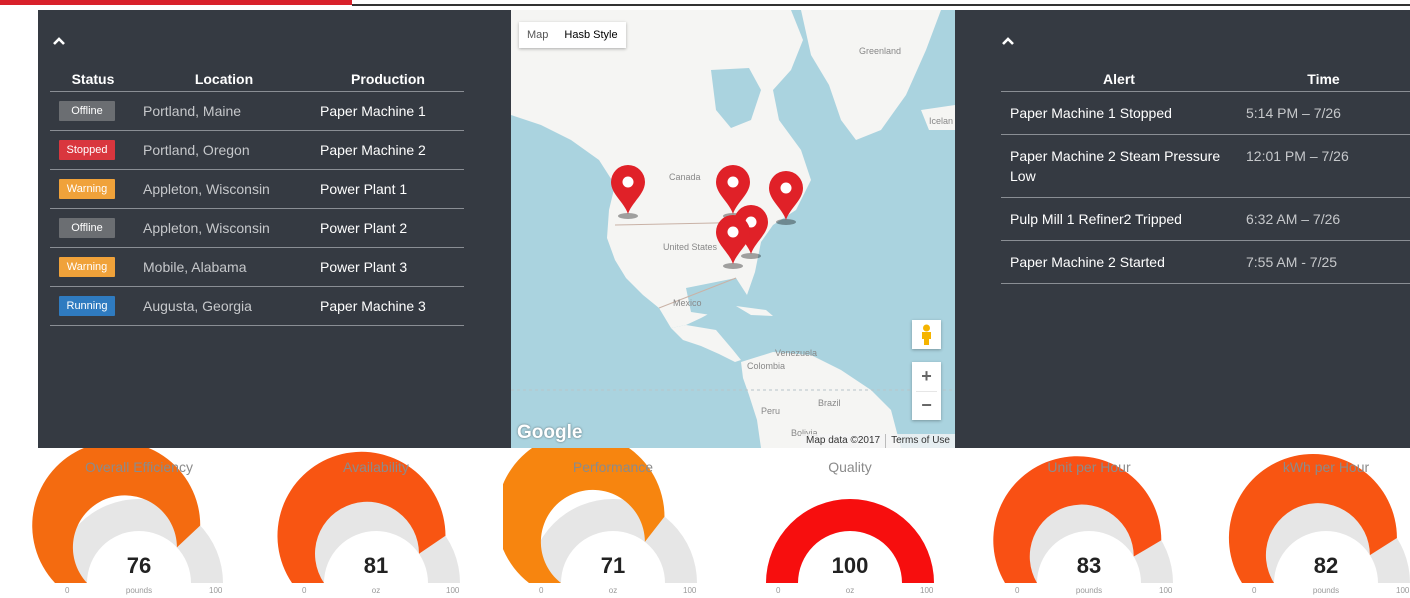 This screenshot has width=1410, height=598. What do you see at coordinates (1297, 156) in the screenshot?
I see `alert-time: 12:01 PM – 7/26` at bounding box center [1297, 156].